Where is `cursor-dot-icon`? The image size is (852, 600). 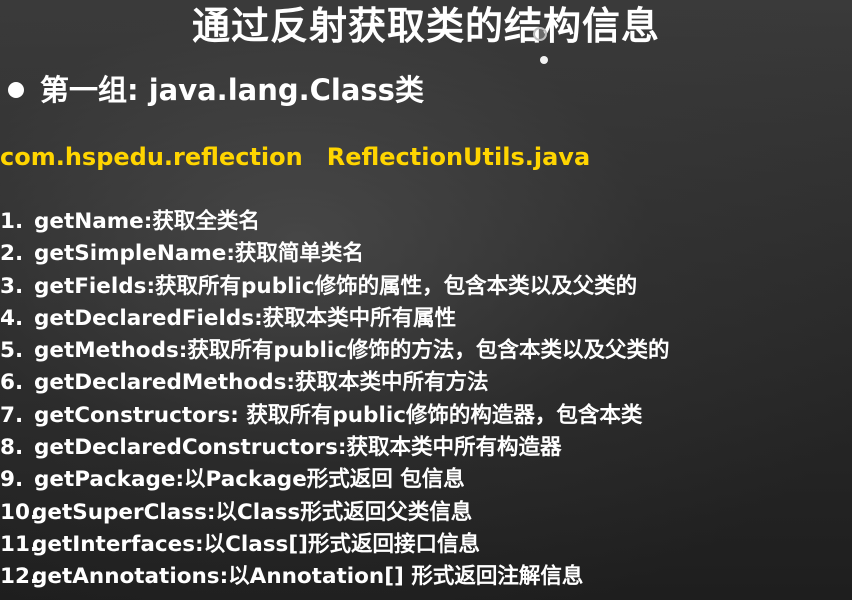
cursor-dot-icon is located at coordinates (544, 60).